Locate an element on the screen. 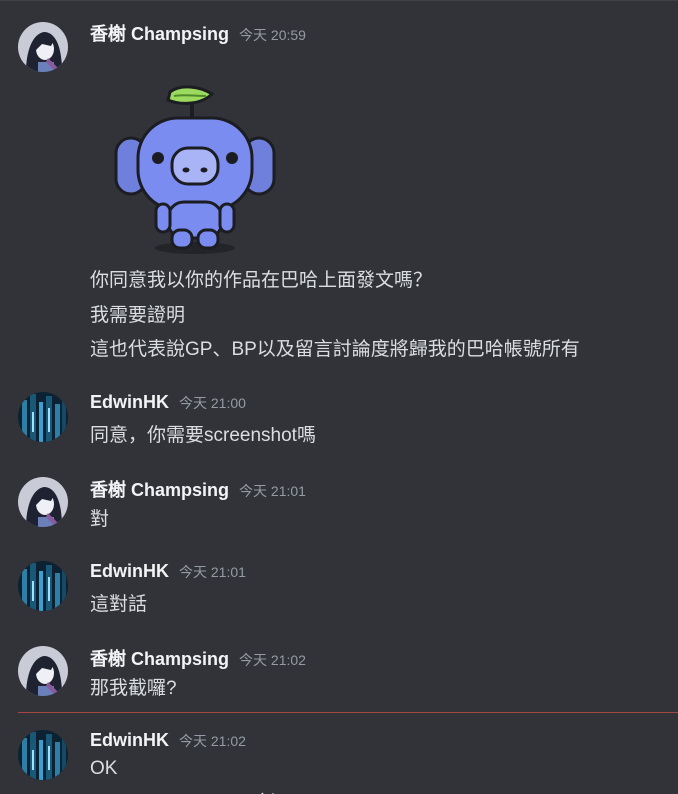 The width and height of the screenshot is (678, 794). message-header: EdwinHK 今天 21:02 is located at coordinates (168, 742).